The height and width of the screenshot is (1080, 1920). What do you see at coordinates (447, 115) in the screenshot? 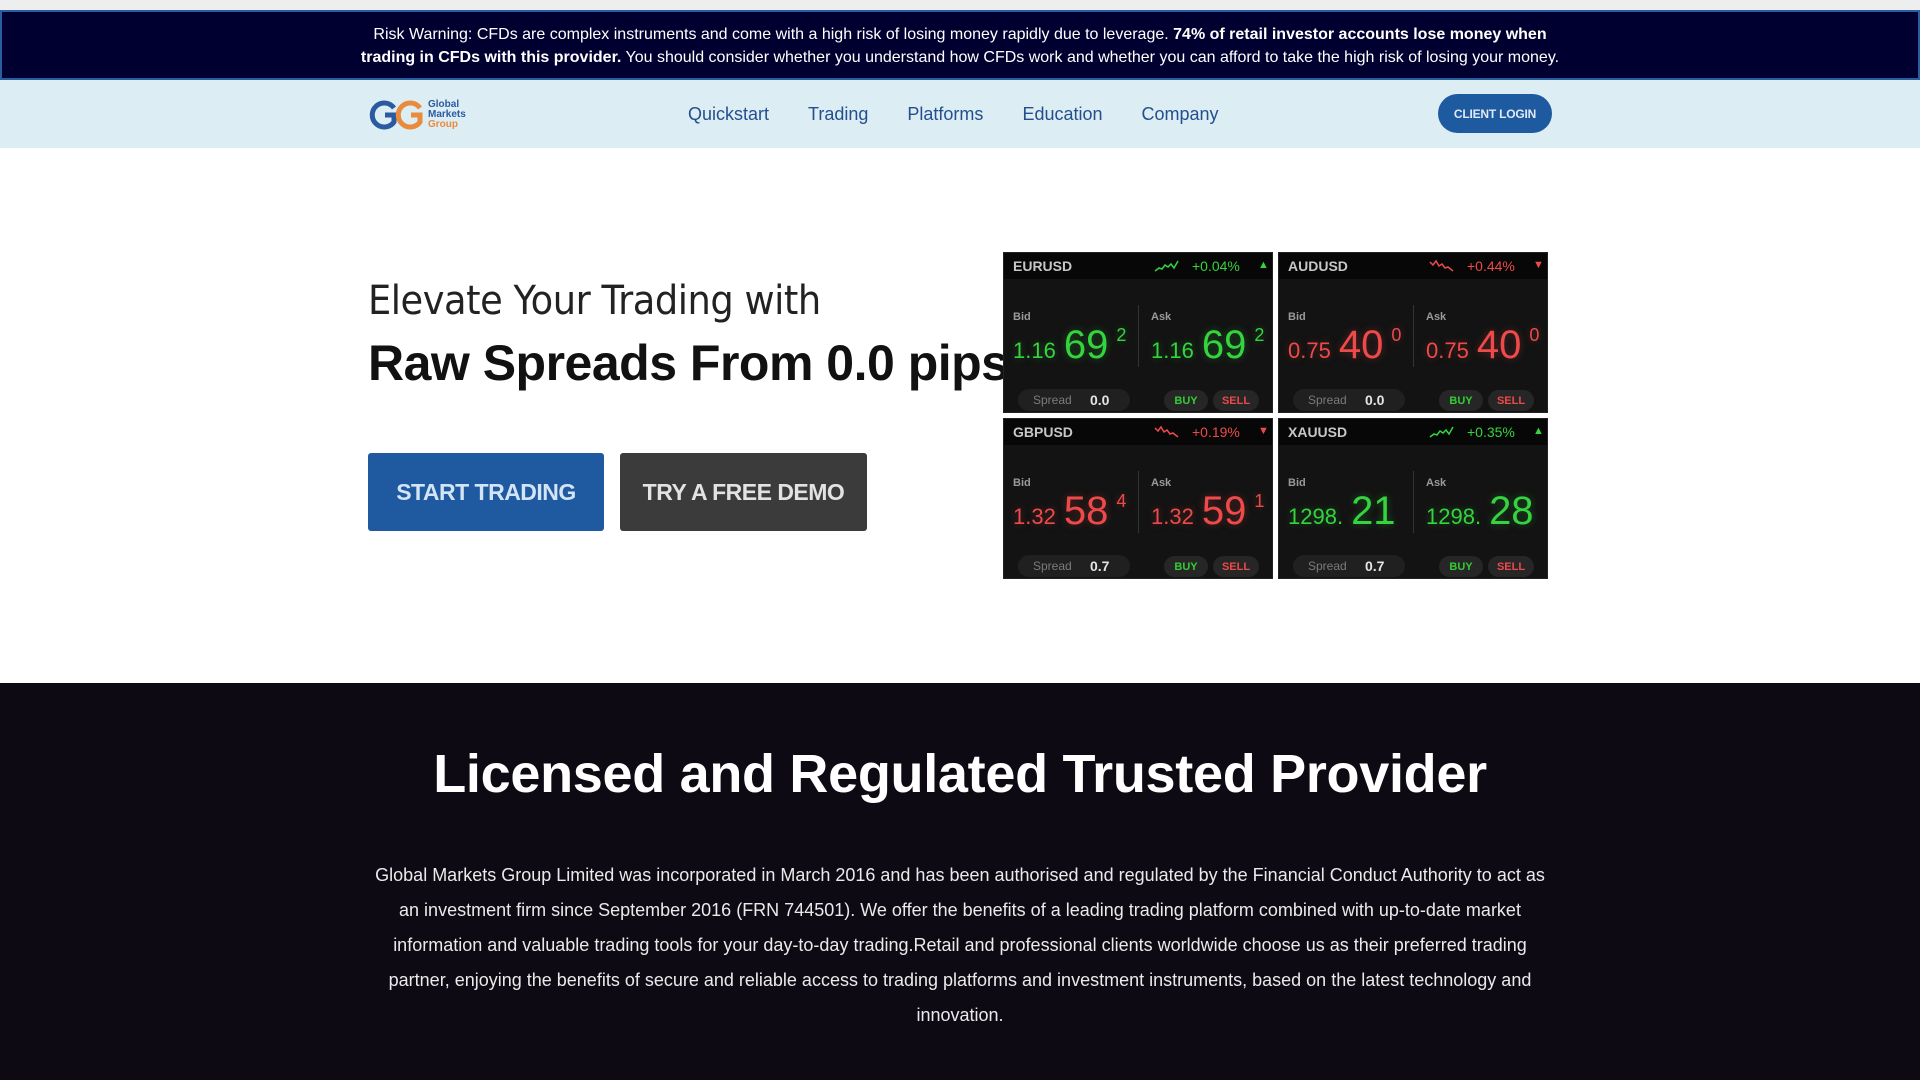
I see `logo-wordmark: Global Markets Group` at bounding box center [447, 115].